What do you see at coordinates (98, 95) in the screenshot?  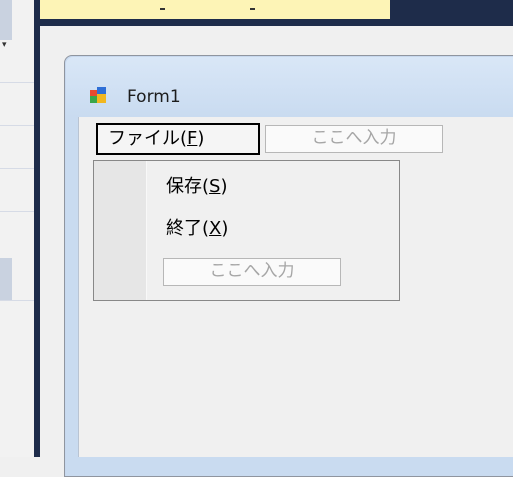 I see `winform-app-icon` at bounding box center [98, 95].